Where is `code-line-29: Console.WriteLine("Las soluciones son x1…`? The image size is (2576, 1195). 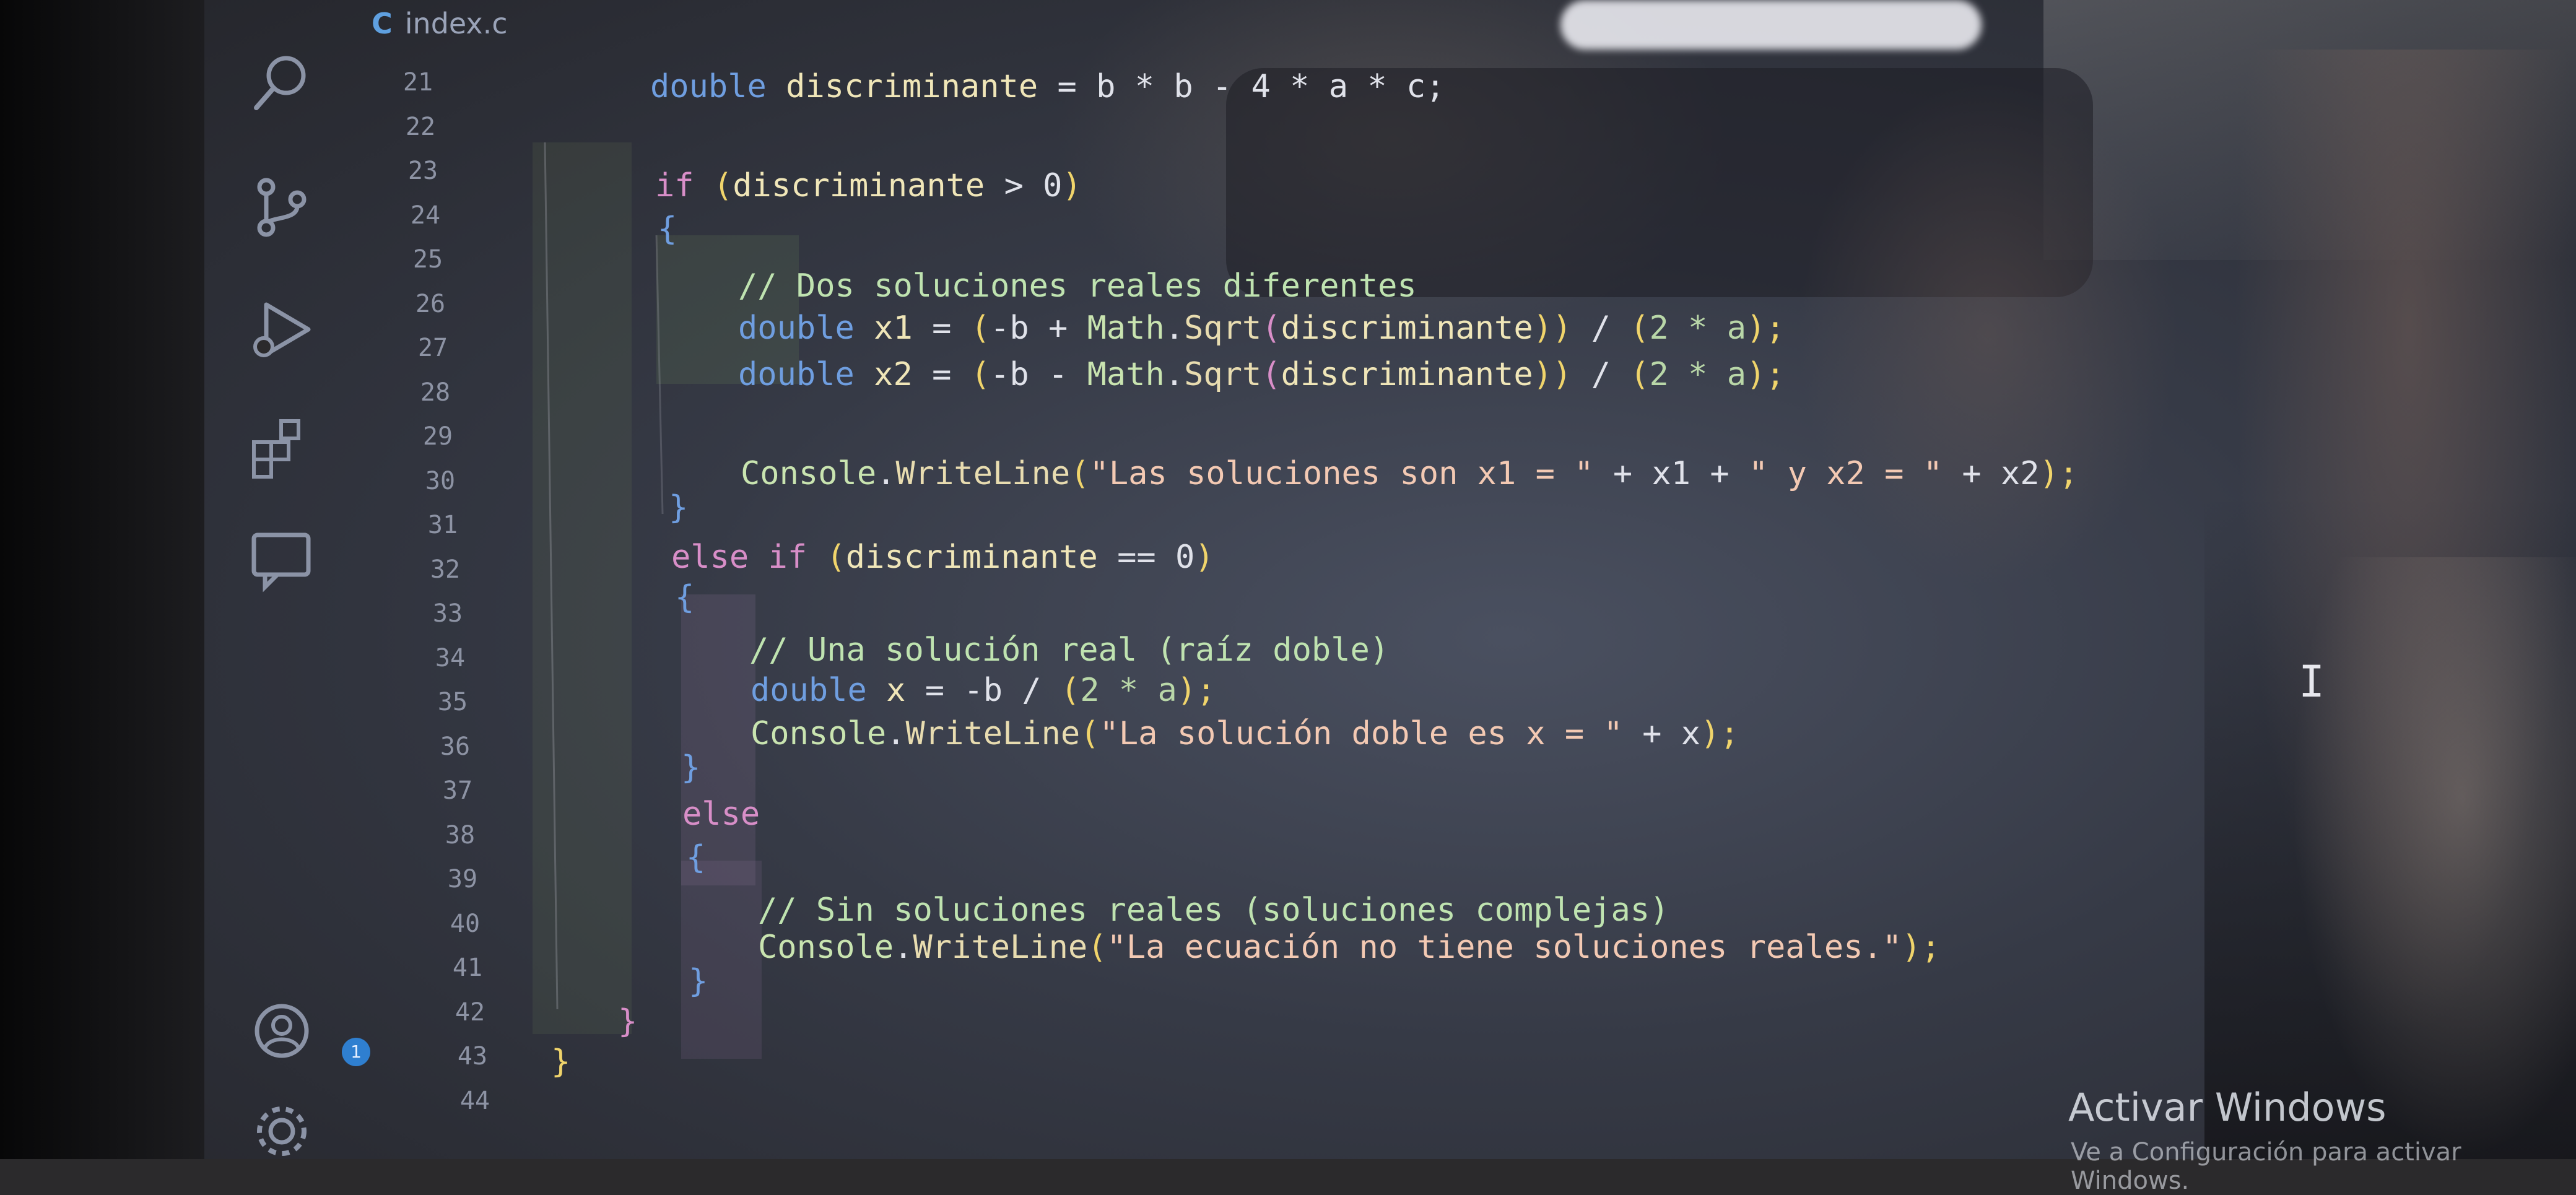 code-line-29: Console.WriteLine("Las soluciones son x1… is located at coordinates (1409, 473).